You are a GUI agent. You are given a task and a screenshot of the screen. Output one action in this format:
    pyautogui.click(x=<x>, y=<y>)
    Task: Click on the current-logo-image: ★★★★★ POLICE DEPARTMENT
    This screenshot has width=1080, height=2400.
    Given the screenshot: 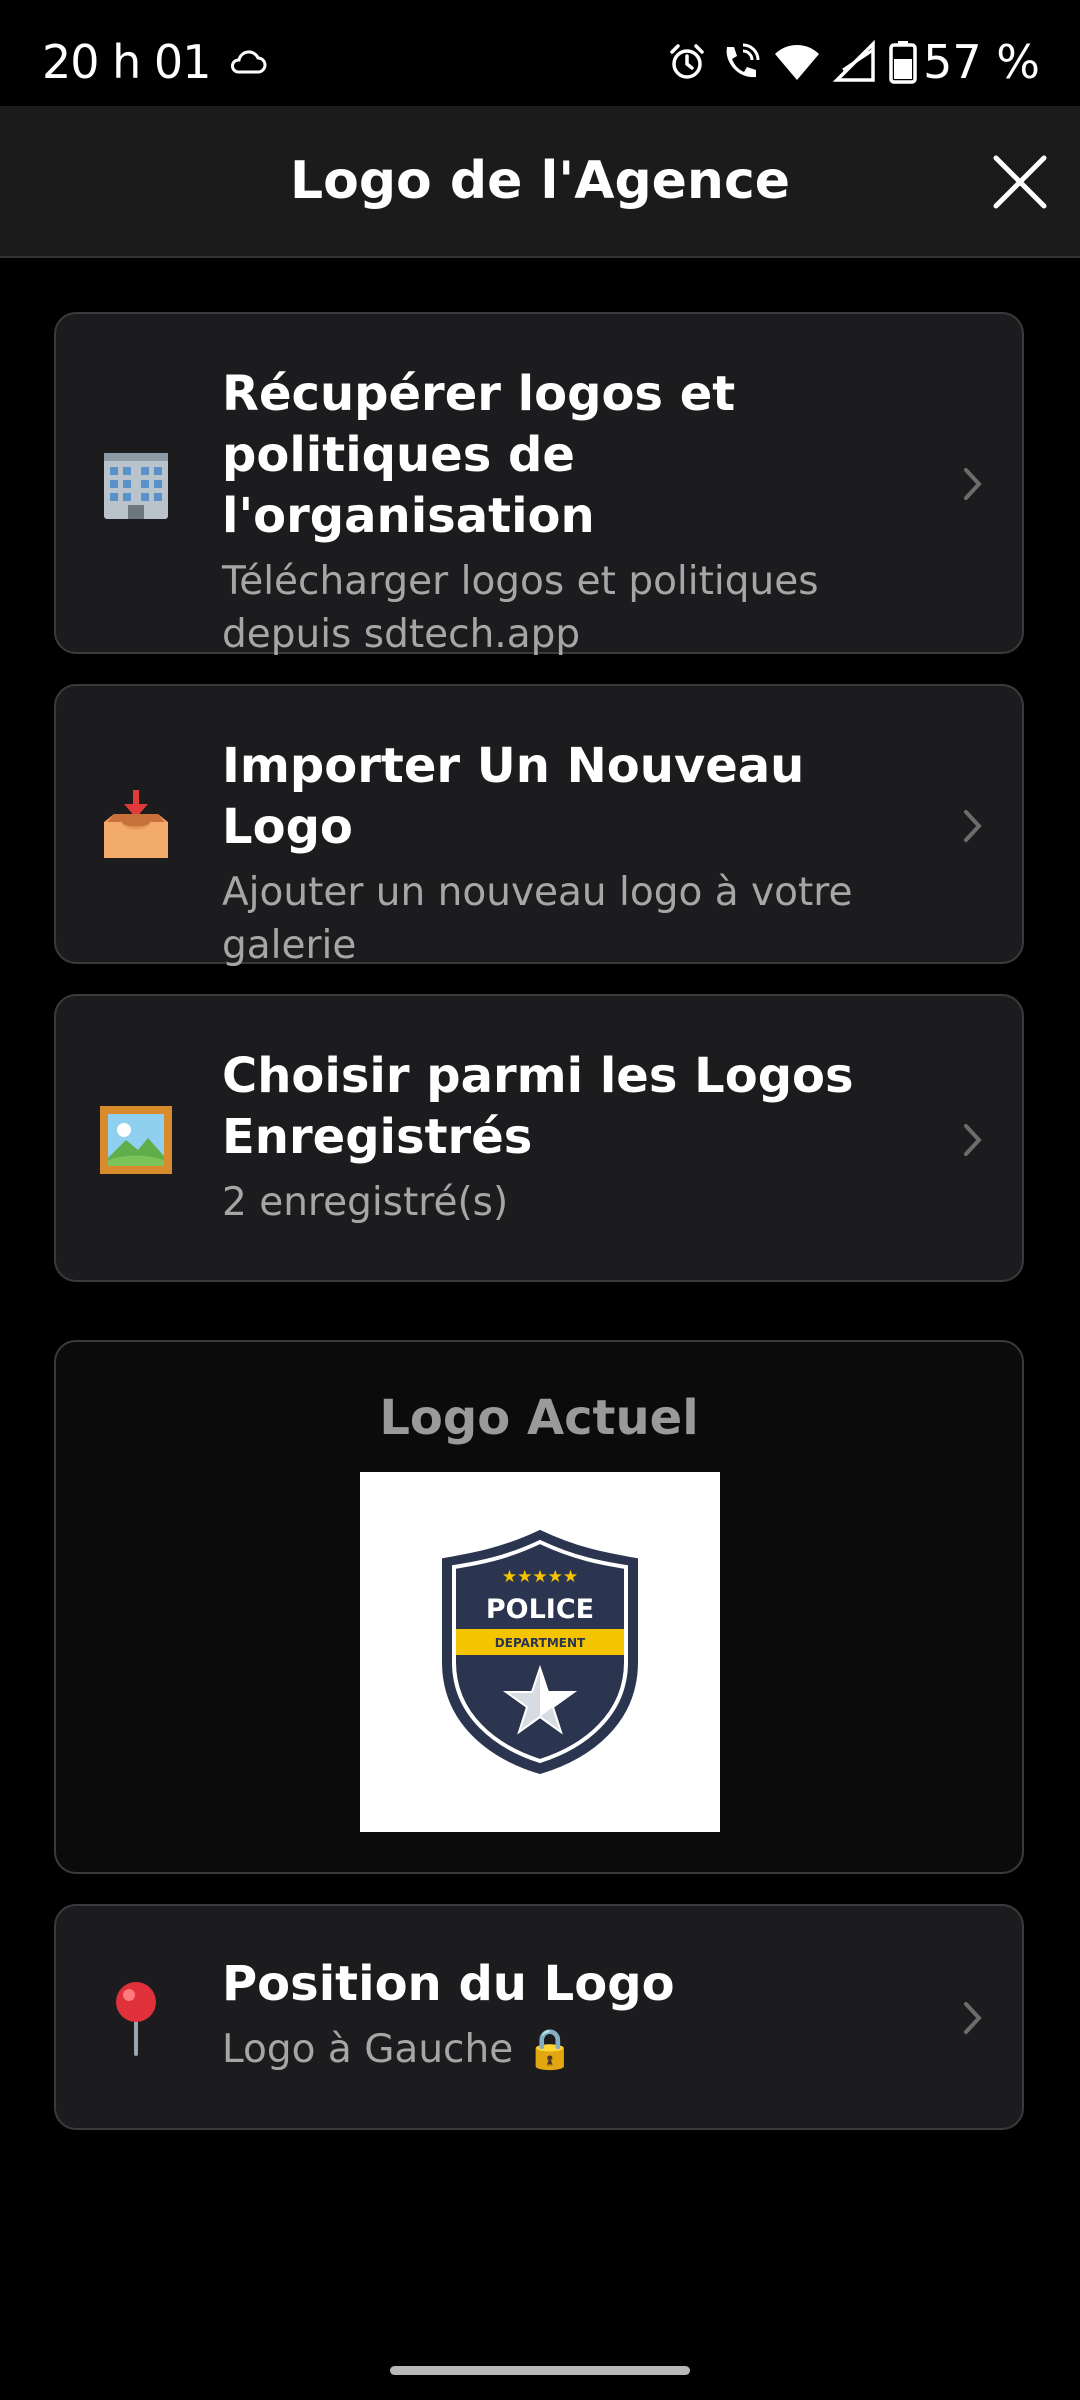 What is the action you would take?
    pyautogui.click(x=540, y=1652)
    